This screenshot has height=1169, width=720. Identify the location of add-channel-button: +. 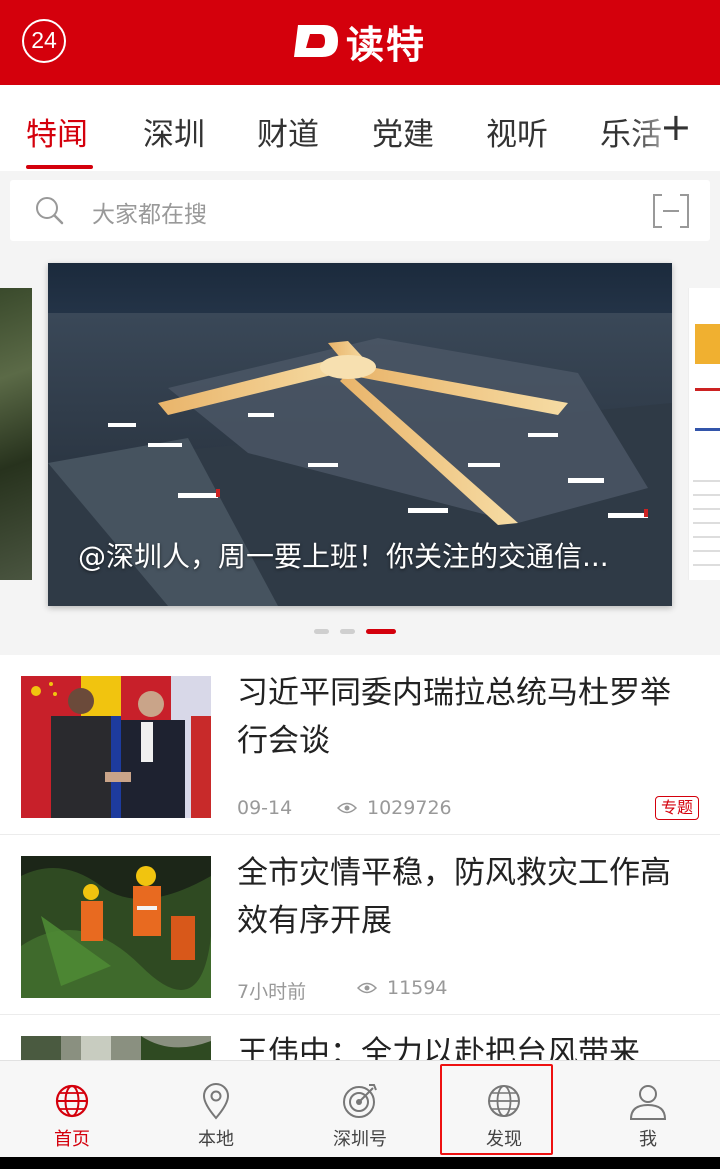
(676, 127).